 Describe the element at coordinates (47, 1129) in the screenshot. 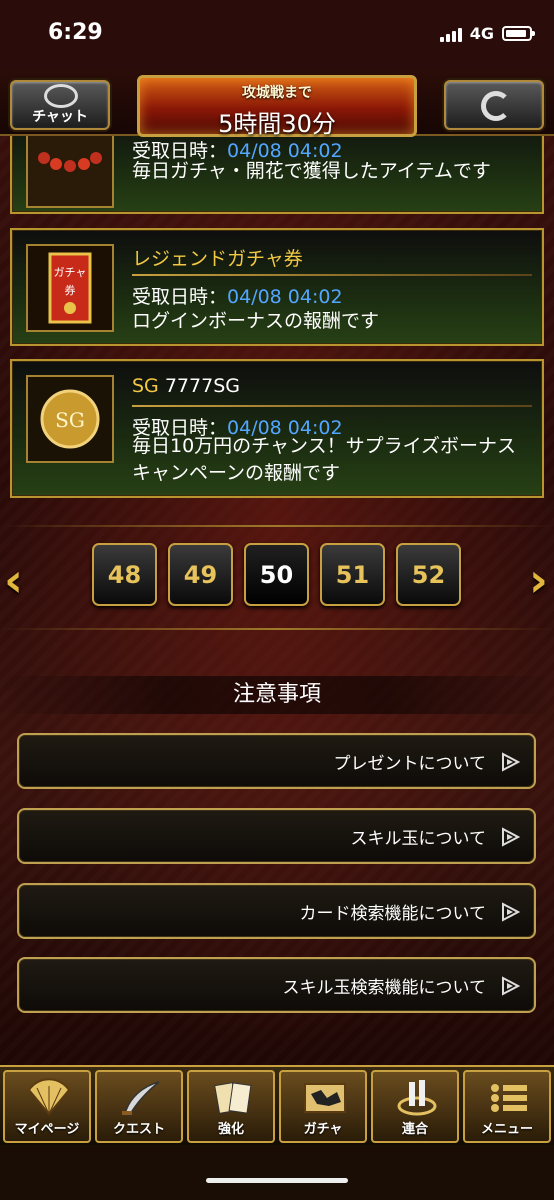

I see `nav-label: マイページ` at that location.